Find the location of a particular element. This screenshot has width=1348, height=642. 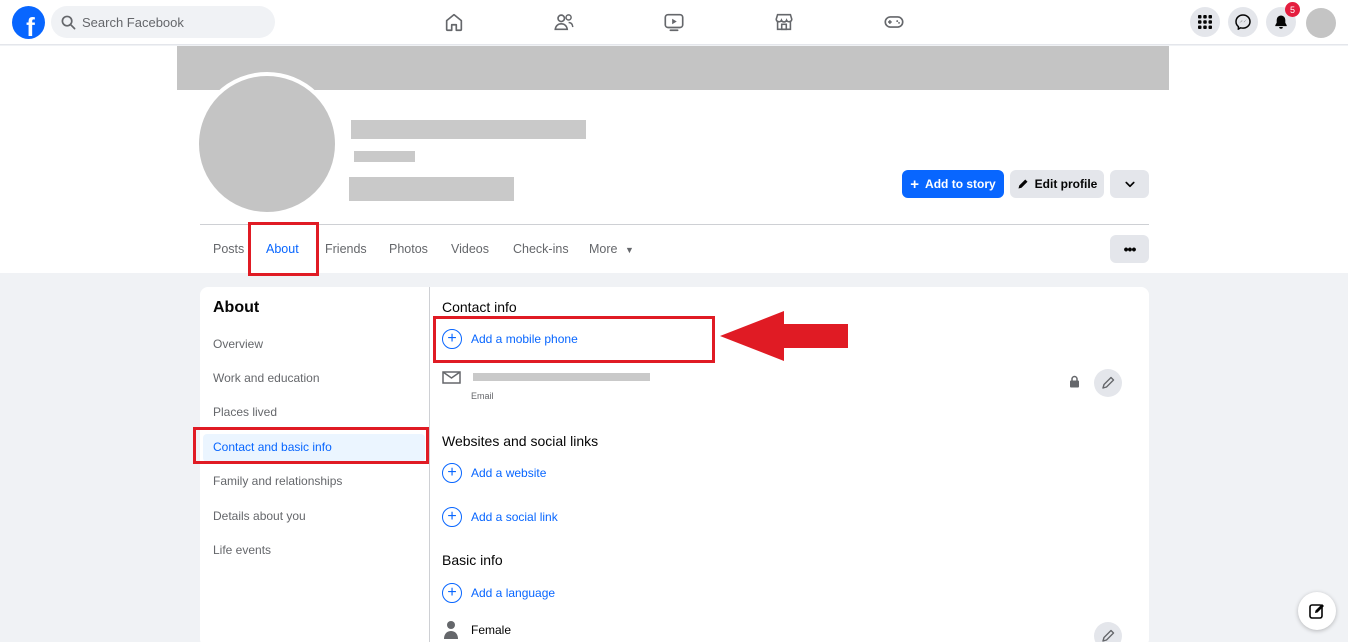

menu-grid-button is located at coordinates (1205, 22).